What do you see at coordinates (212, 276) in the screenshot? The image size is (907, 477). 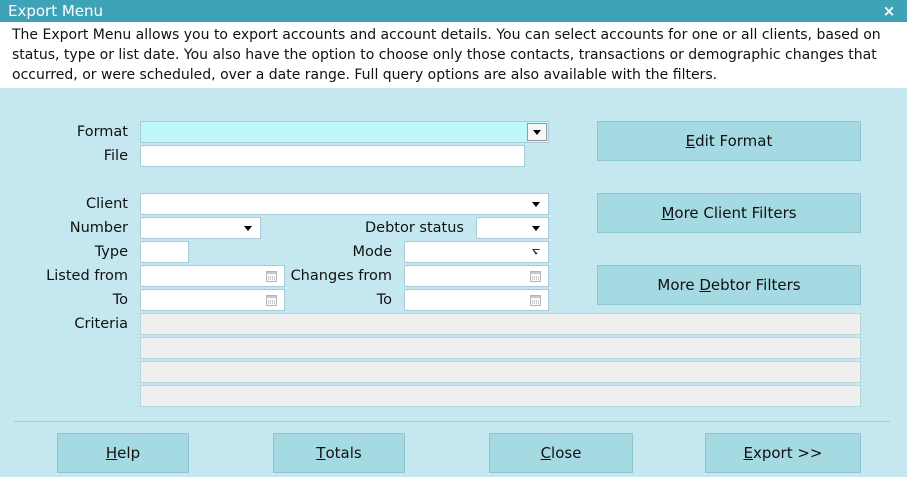 I see `listed-from-date` at bounding box center [212, 276].